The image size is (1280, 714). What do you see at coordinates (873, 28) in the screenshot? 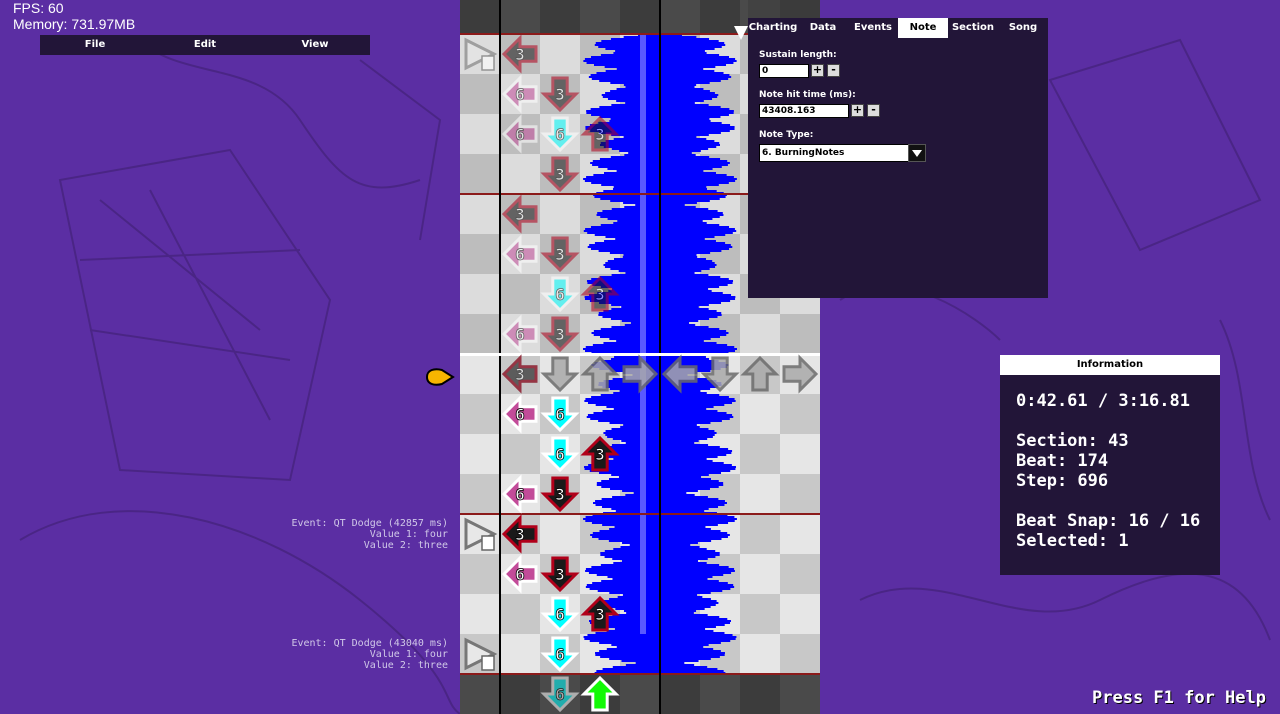
I see `tab-events: Events` at bounding box center [873, 28].